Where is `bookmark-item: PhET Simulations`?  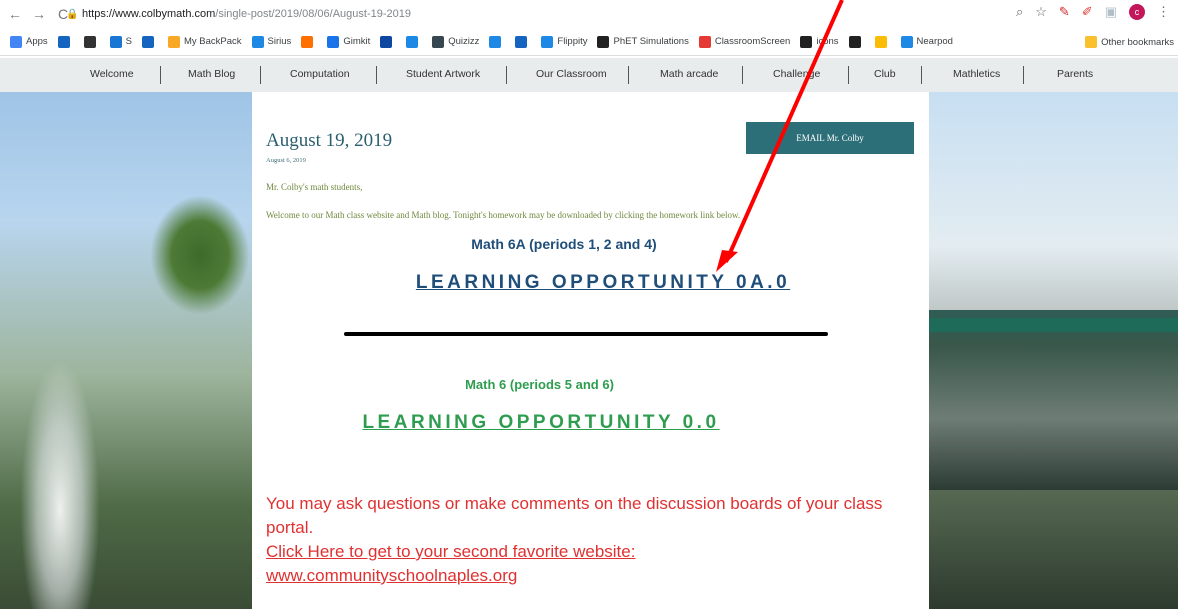
bookmark-item: PhET Simulations is located at coordinates (643, 41).